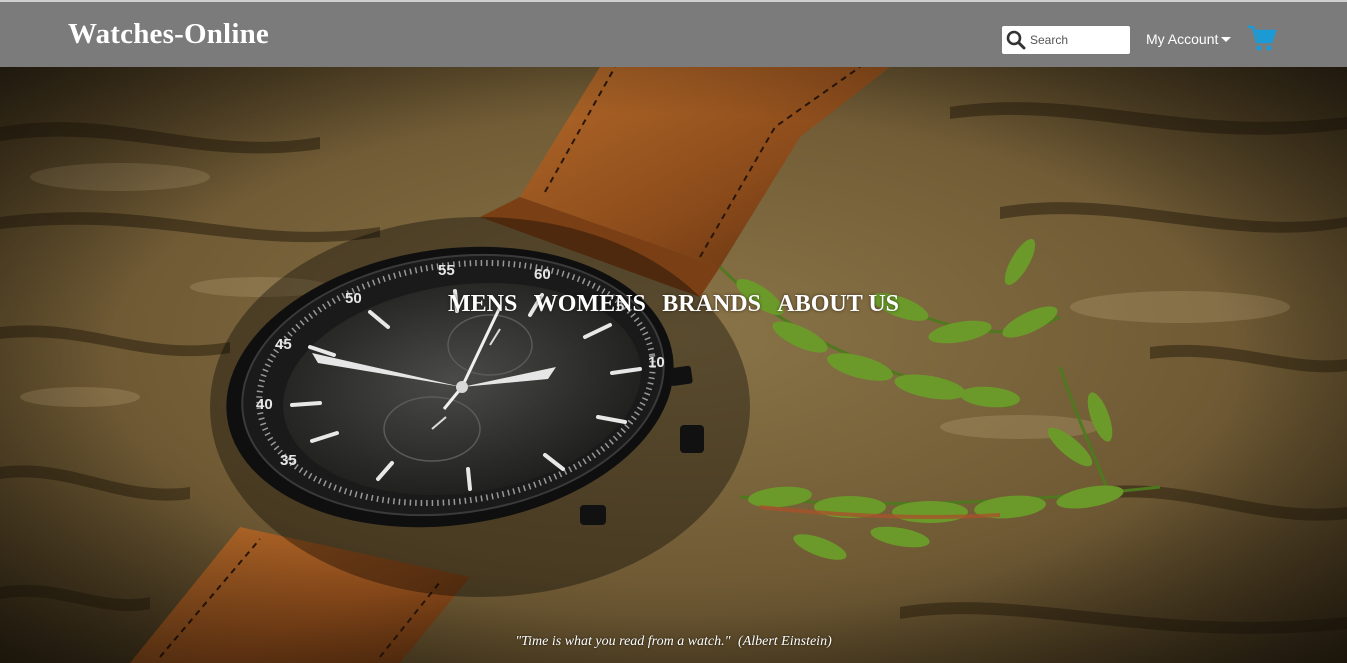  I want to click on nav-mens: MENS, so click(482, 304).